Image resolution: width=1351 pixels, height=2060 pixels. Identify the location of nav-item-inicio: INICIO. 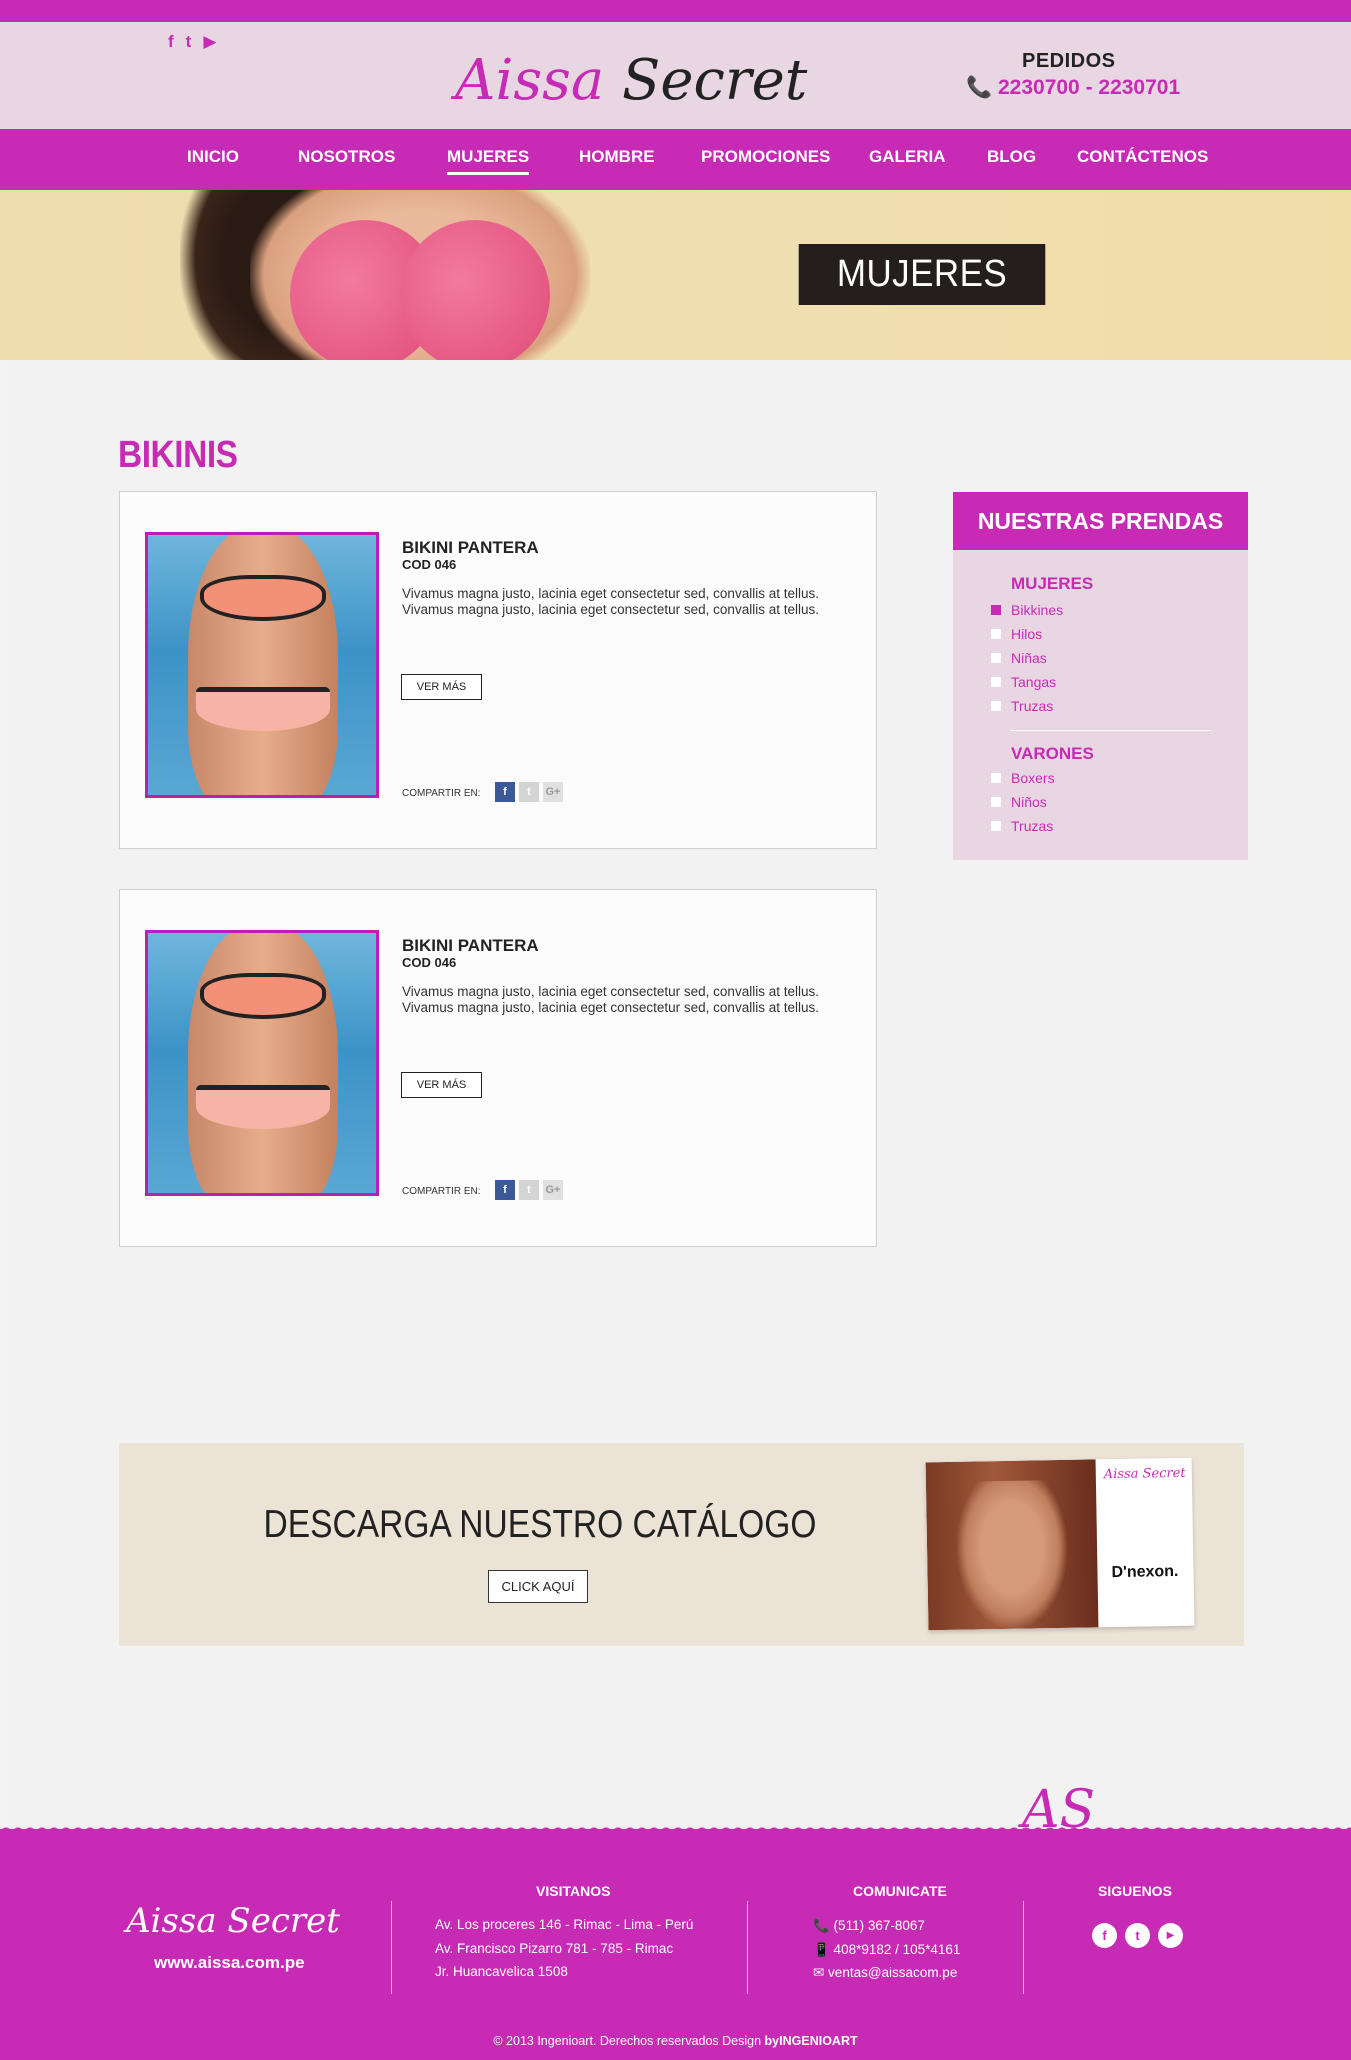
(213, 157).